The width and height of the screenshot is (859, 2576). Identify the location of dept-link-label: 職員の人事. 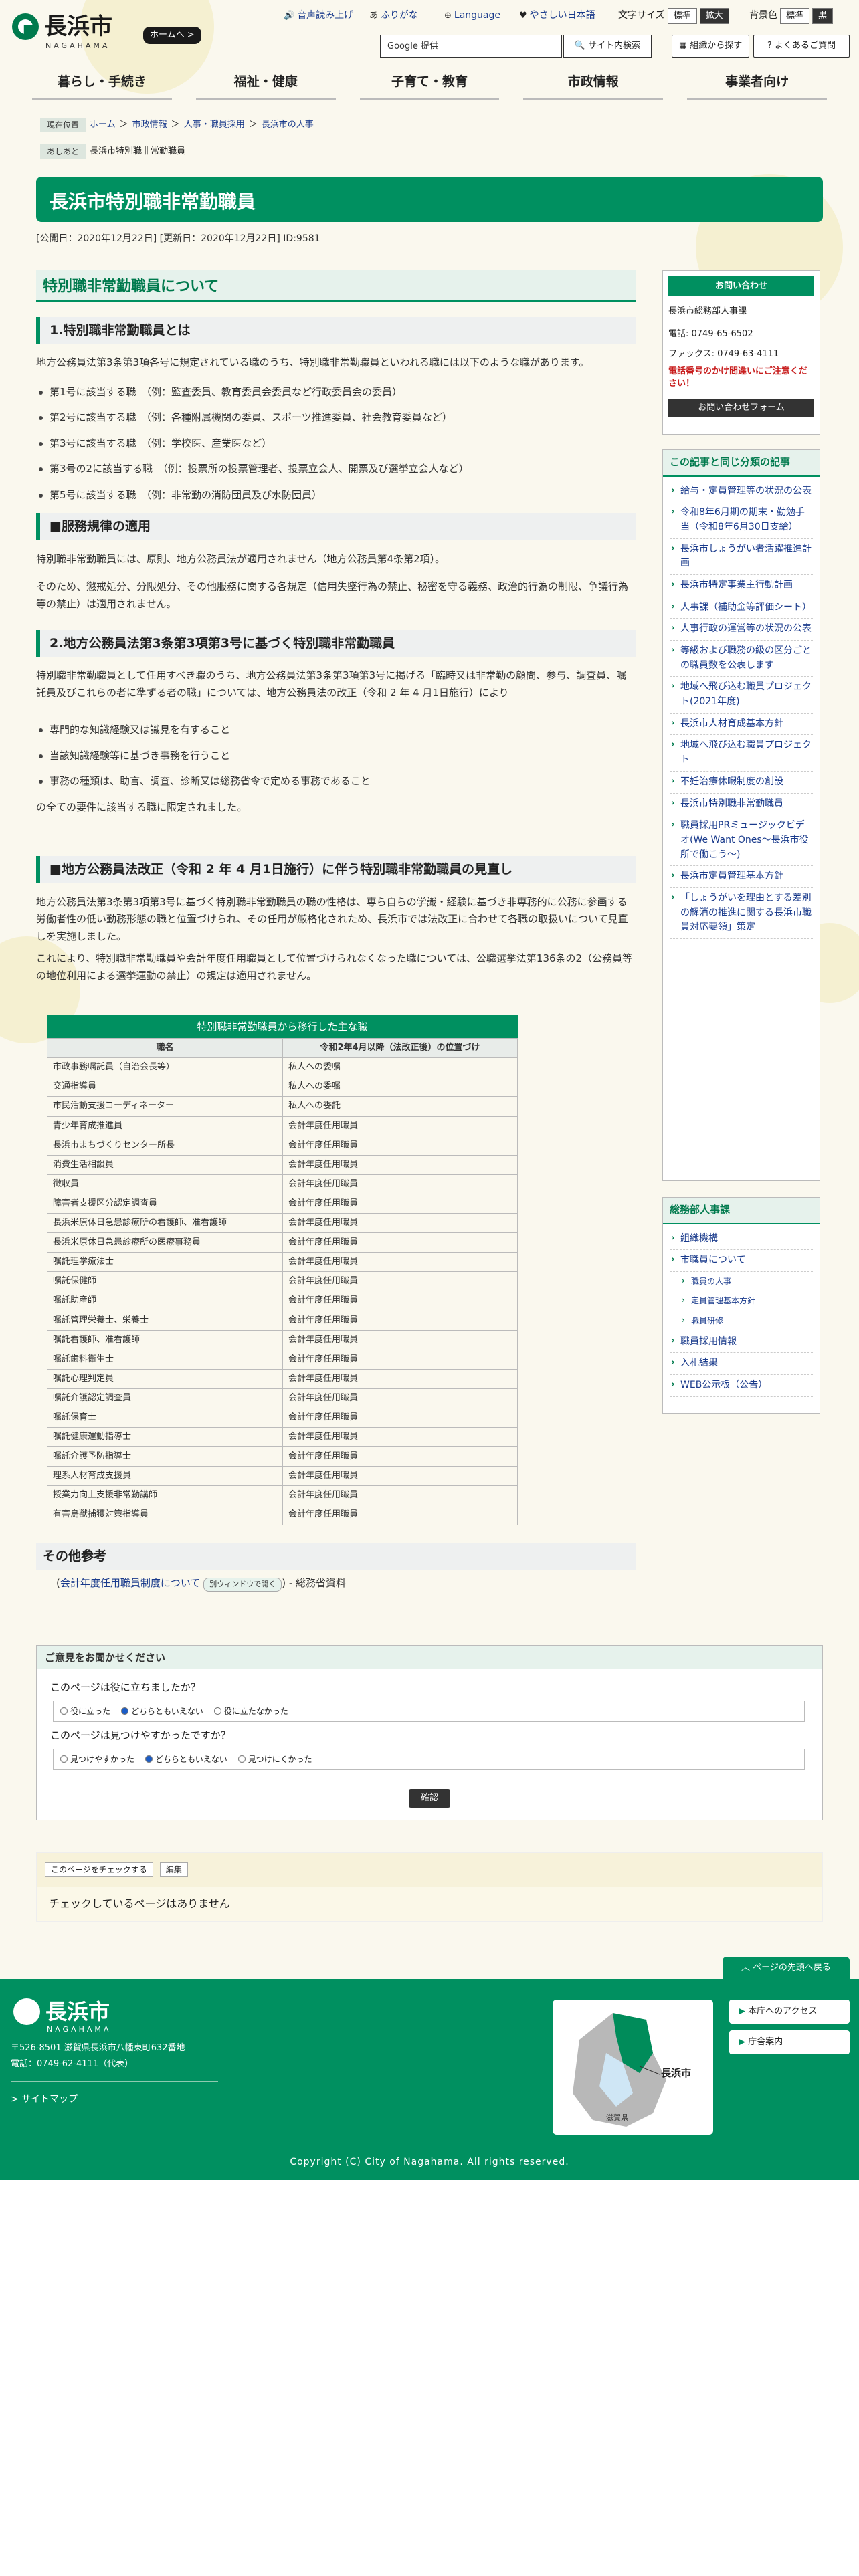
(711, 1281).